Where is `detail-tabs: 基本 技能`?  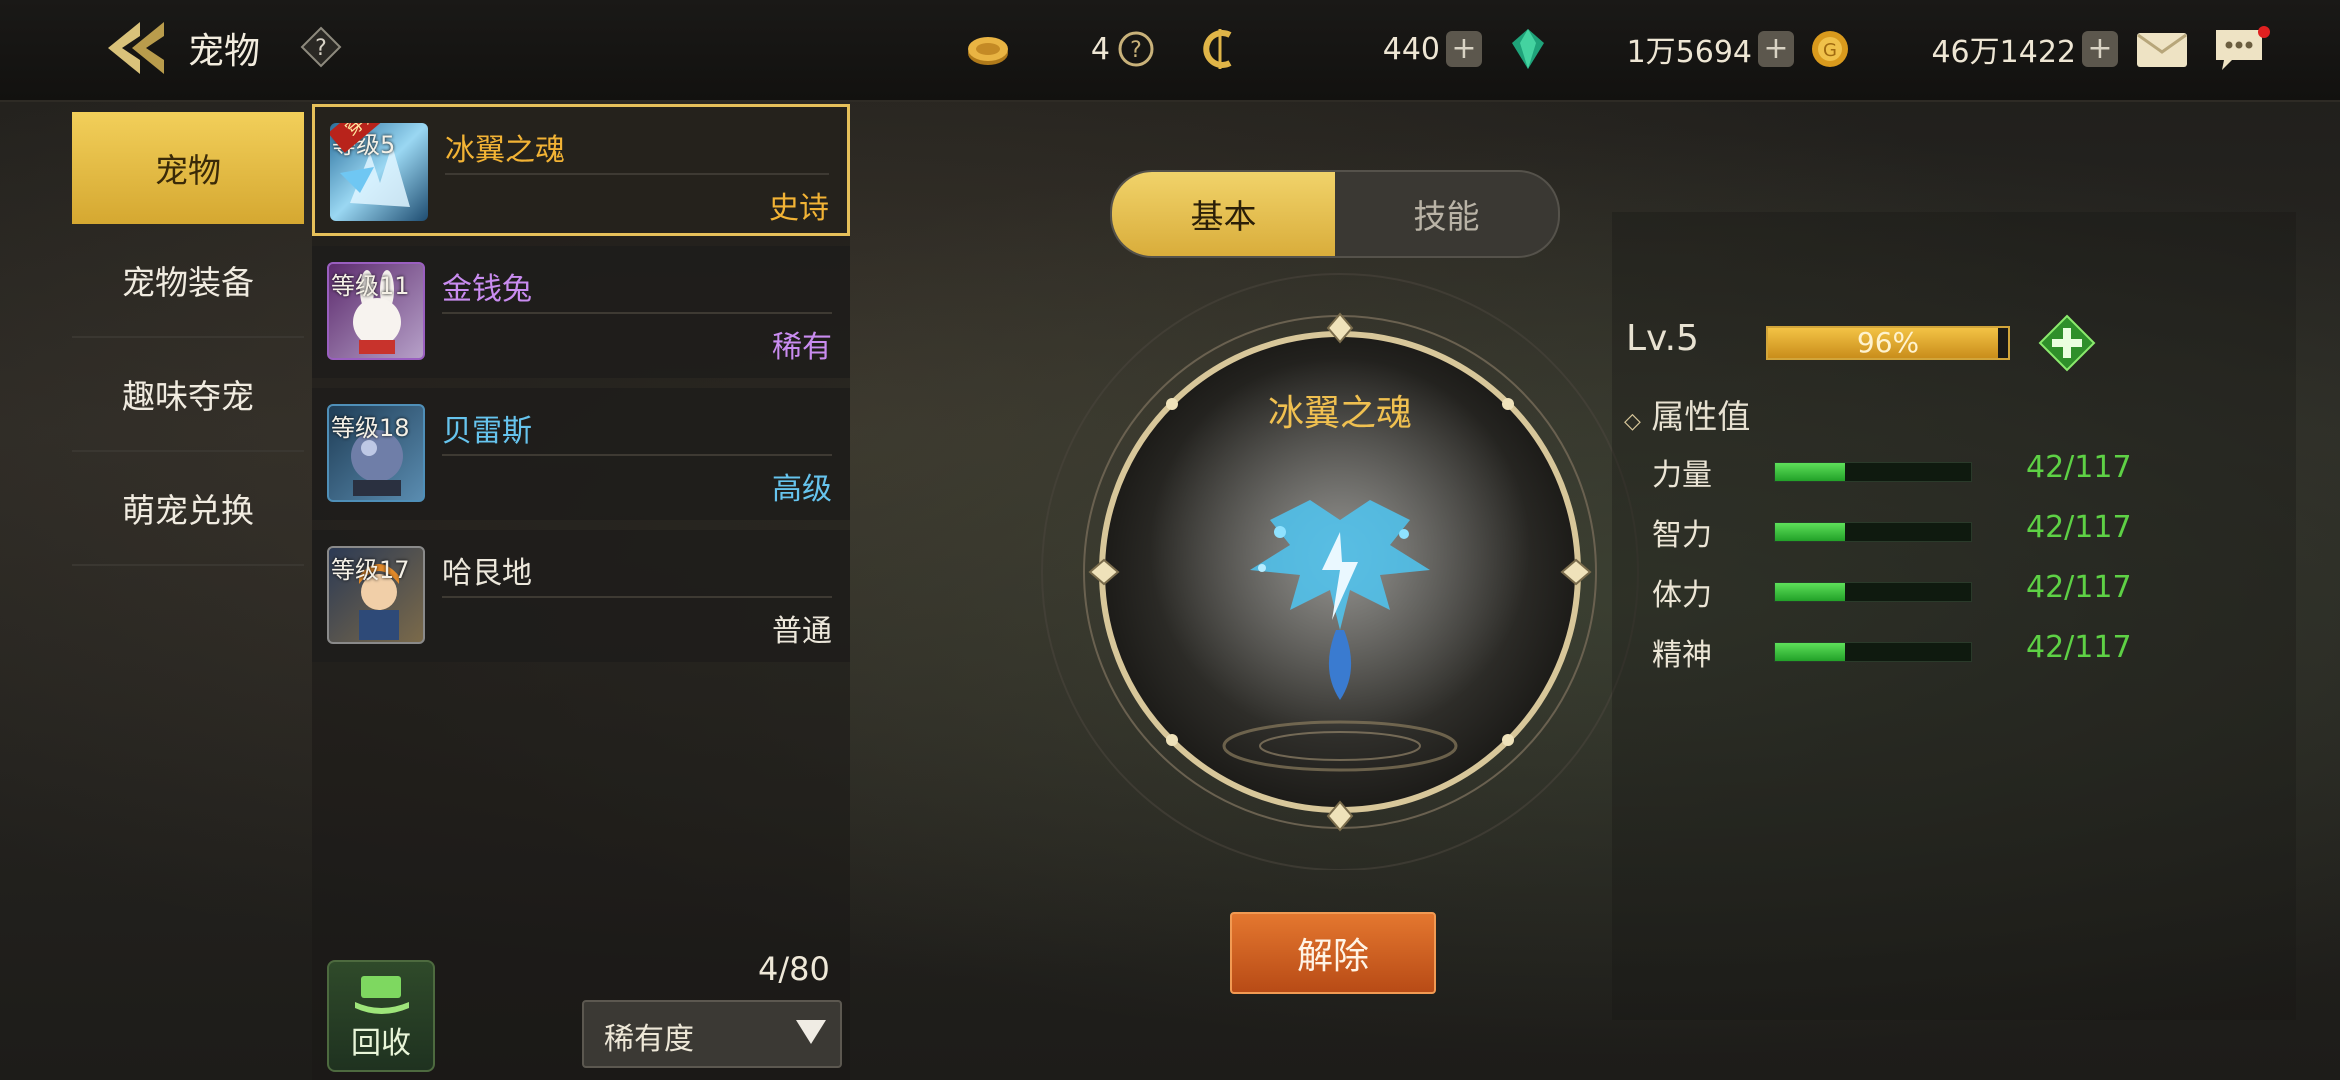
detail-tabs: 基本 技能 is located at coordinates (1335, 214).